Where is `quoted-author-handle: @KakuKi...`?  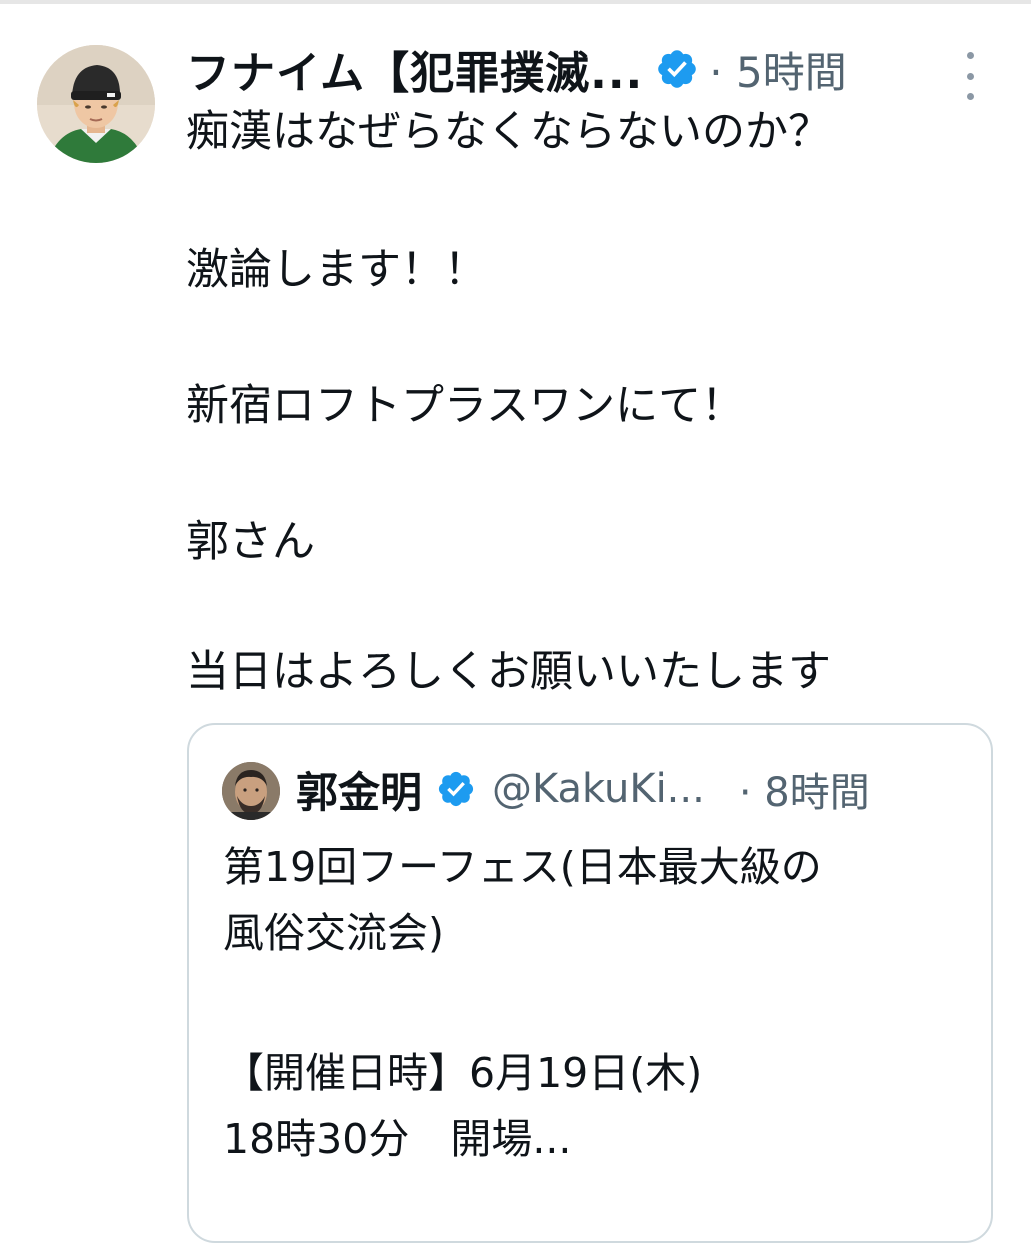
quoted-author-handle: @KakuKi... is located at coordinates (598, 789).